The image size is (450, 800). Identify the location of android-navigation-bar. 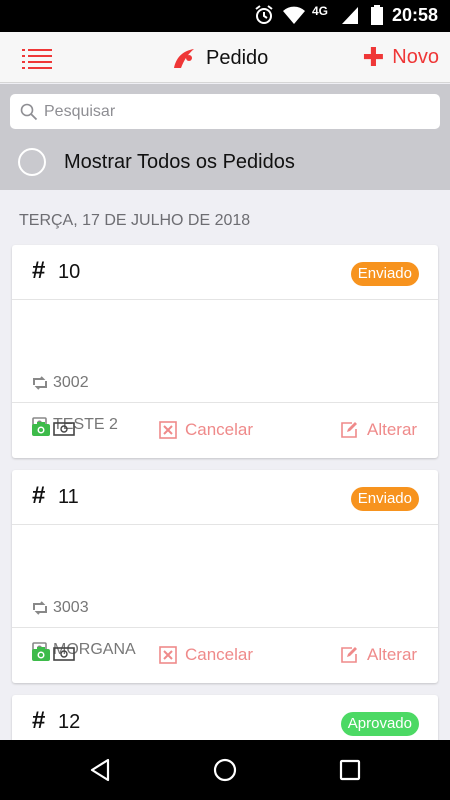
(225, 770).